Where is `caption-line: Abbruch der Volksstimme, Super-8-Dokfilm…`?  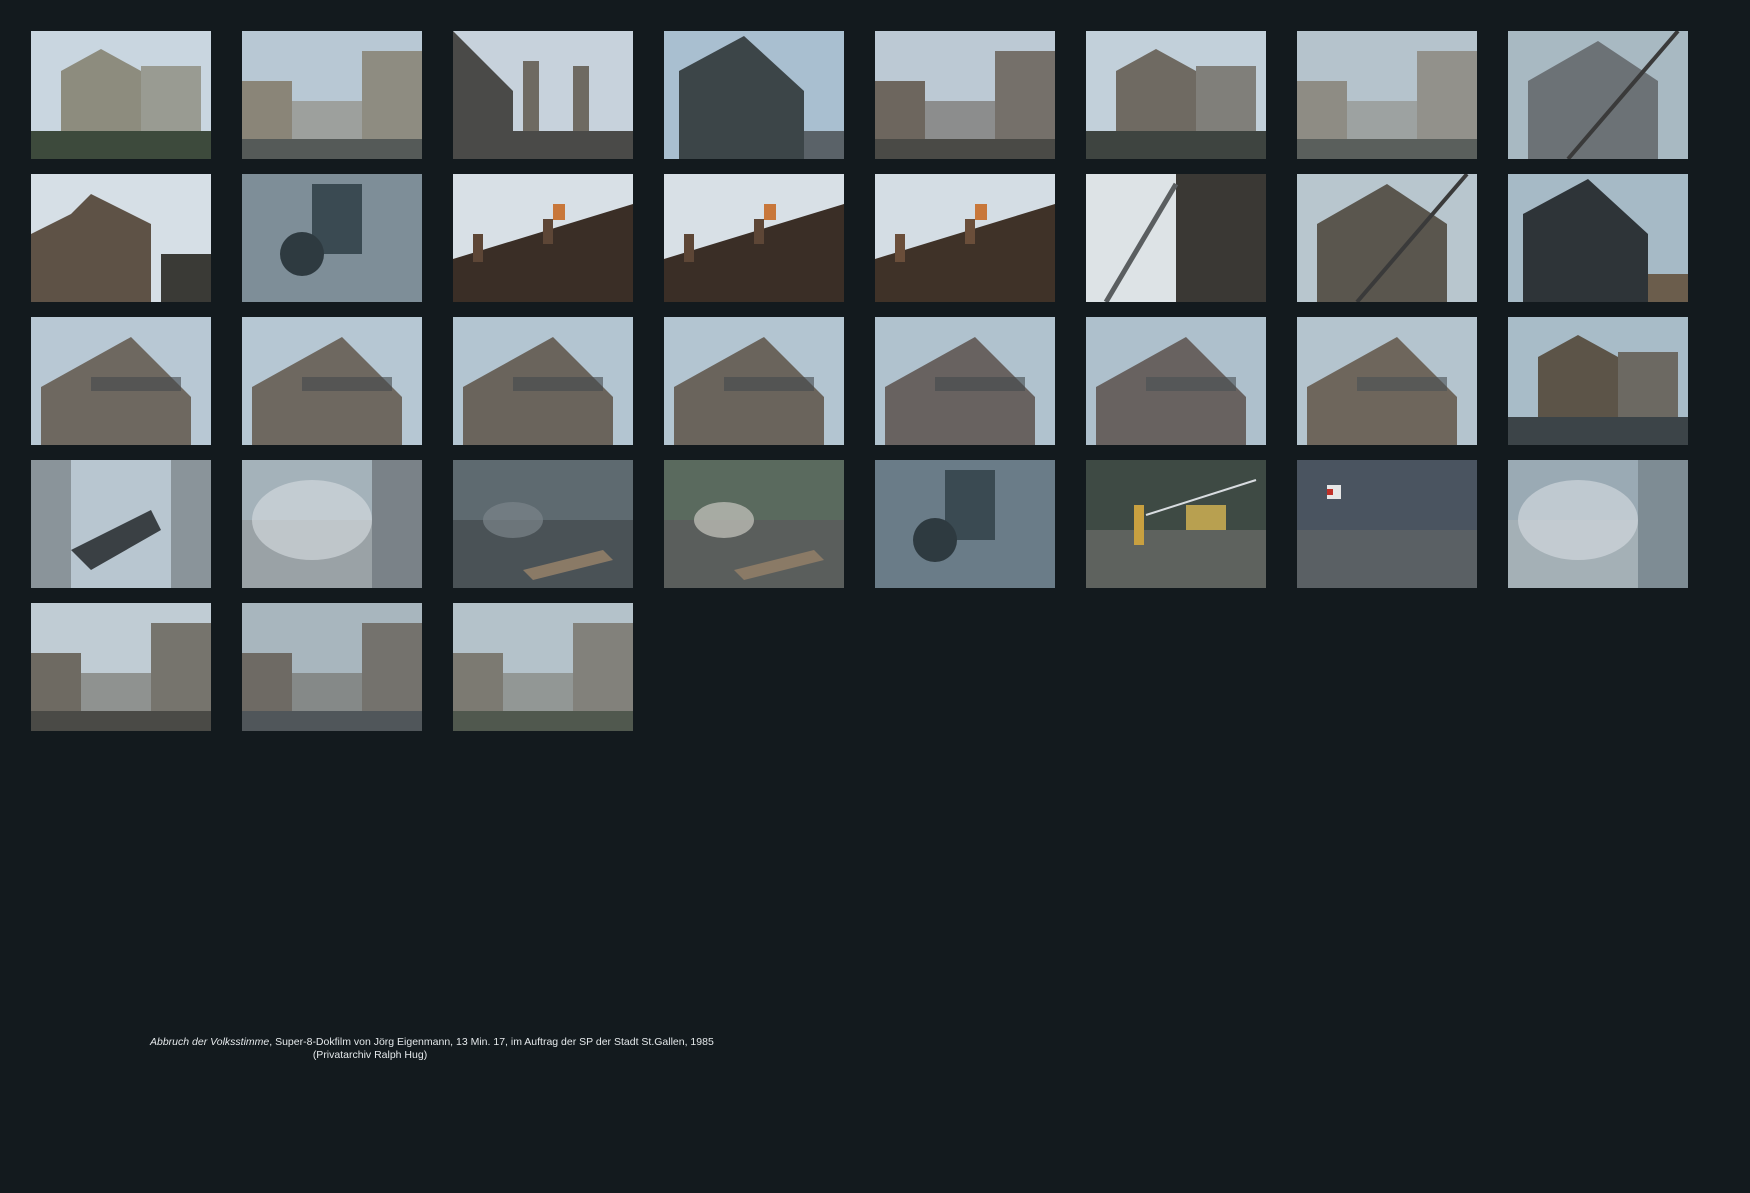 caption-line: Abbruch der Volksstimme, Super-8-Dokfilm… is located at coordinates (432, 1042).